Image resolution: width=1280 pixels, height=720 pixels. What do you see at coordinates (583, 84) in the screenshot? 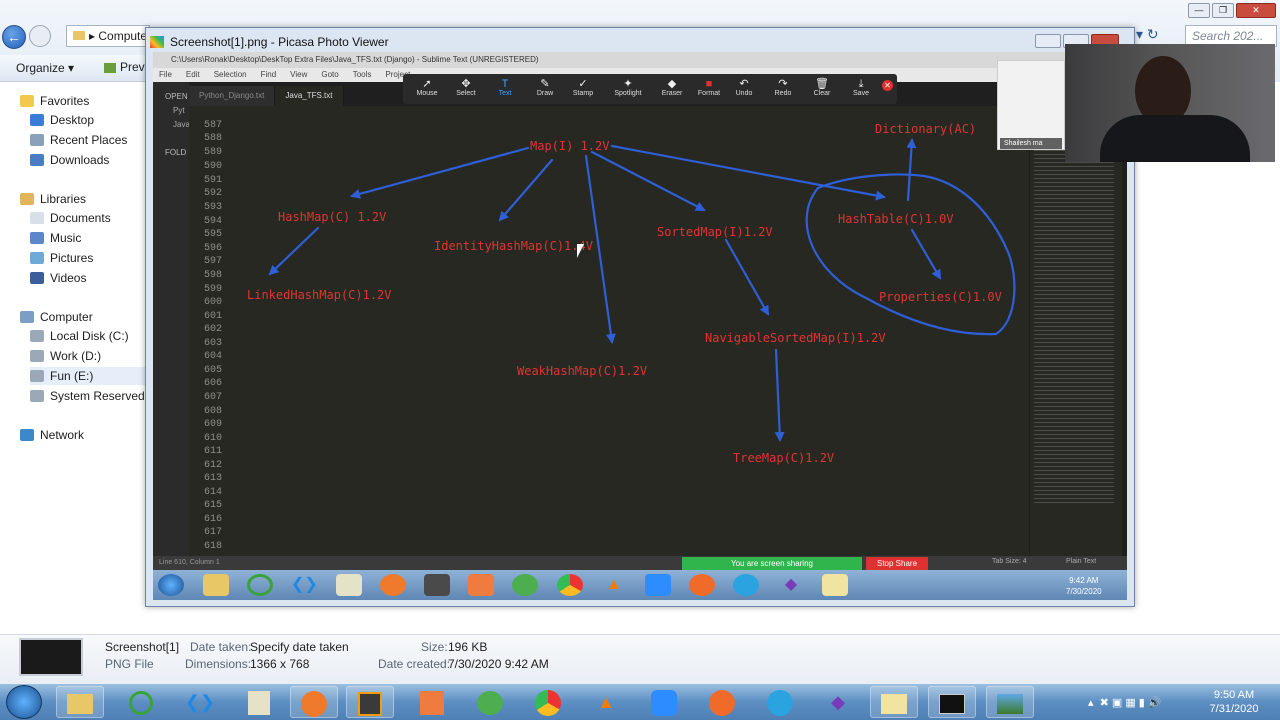
I see `stamp-icon: ✓` at bounding box center [583, 84].